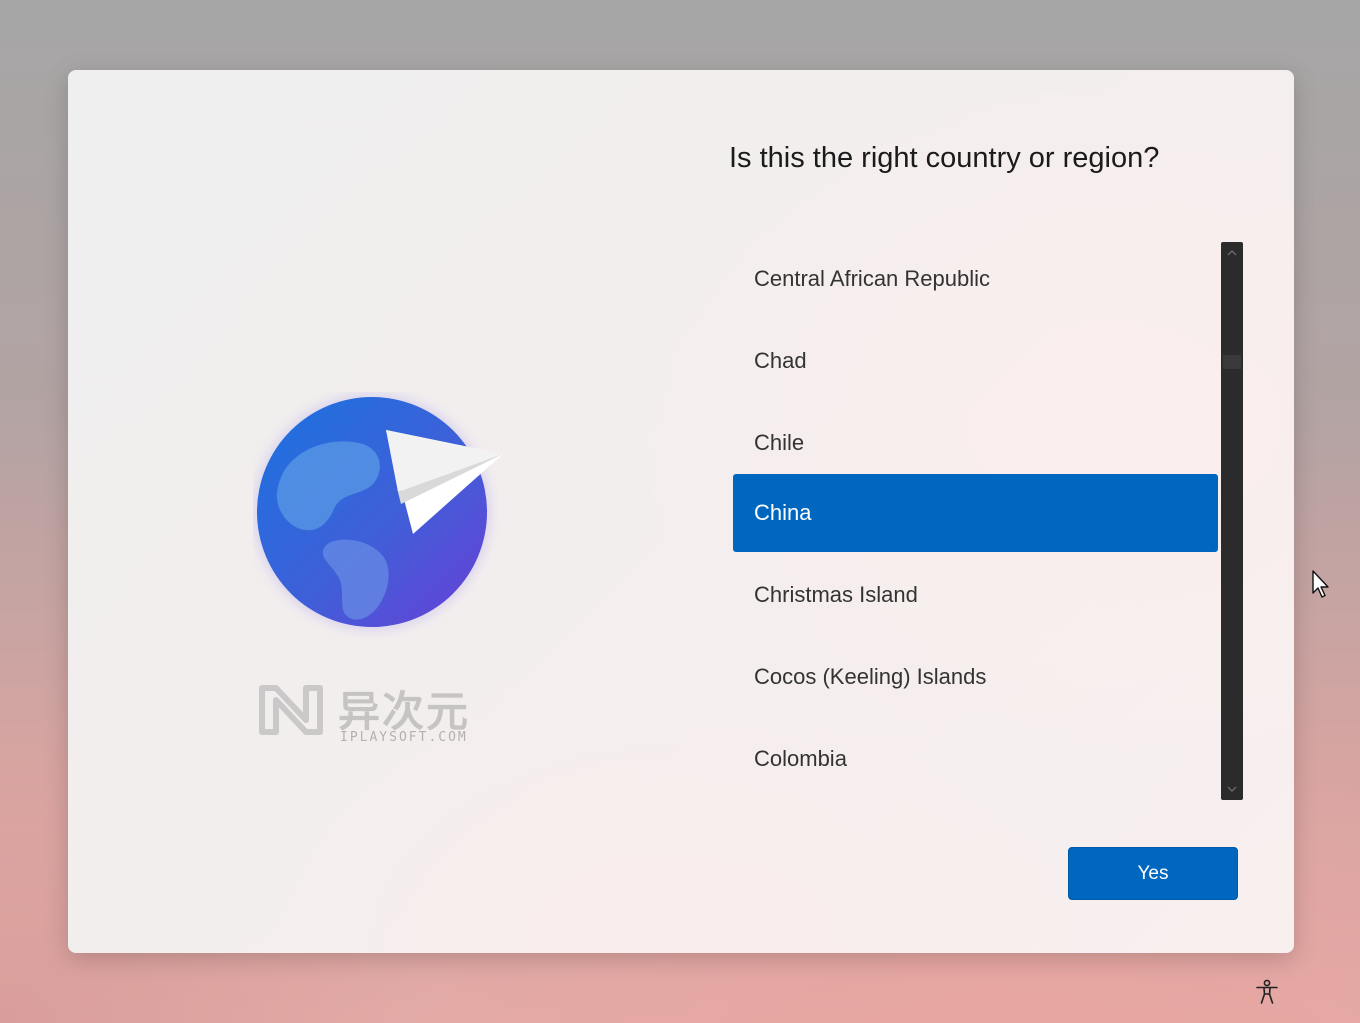 This screenshot has width=1360, height=1023. What do you see at coordinates (1153, 873) in the screenshot?
I see `yes-button: Yes` at bounding box center [1153, 873].